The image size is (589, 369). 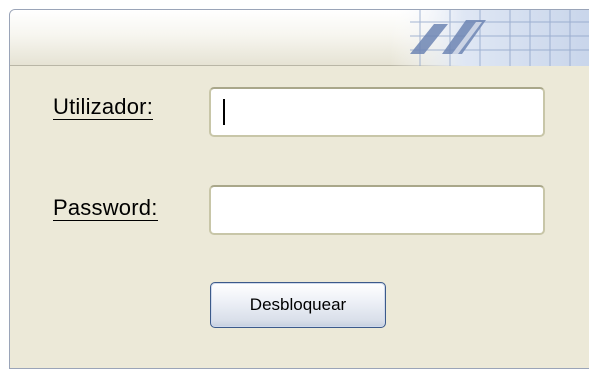 I want to click on text-caret, so click(x=224, y=112).